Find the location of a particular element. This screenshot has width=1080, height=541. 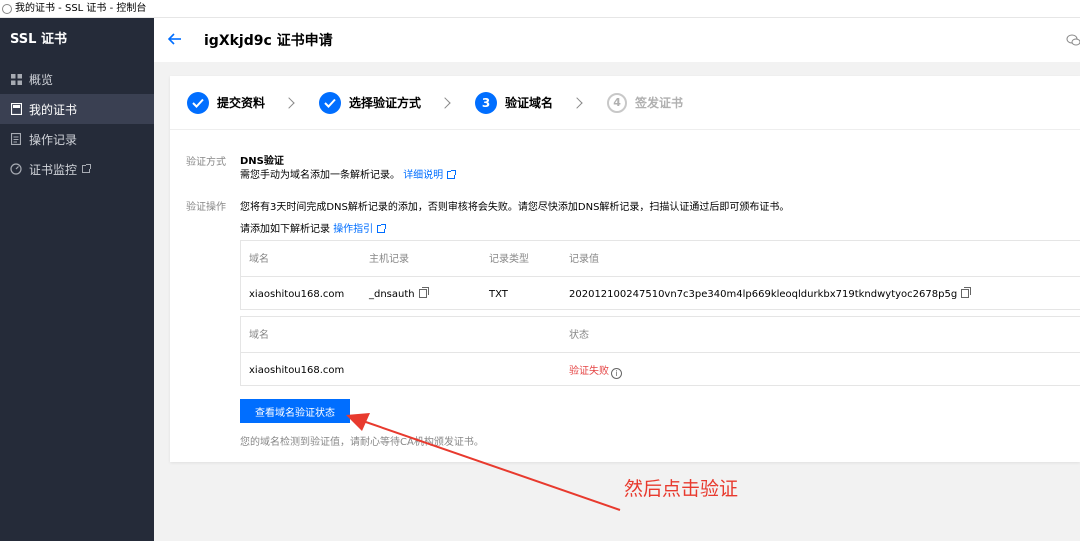

verify-method-desc: 需您手动为域名添加一条解析记录。 详细说明 is located at coordinates (348, 173).